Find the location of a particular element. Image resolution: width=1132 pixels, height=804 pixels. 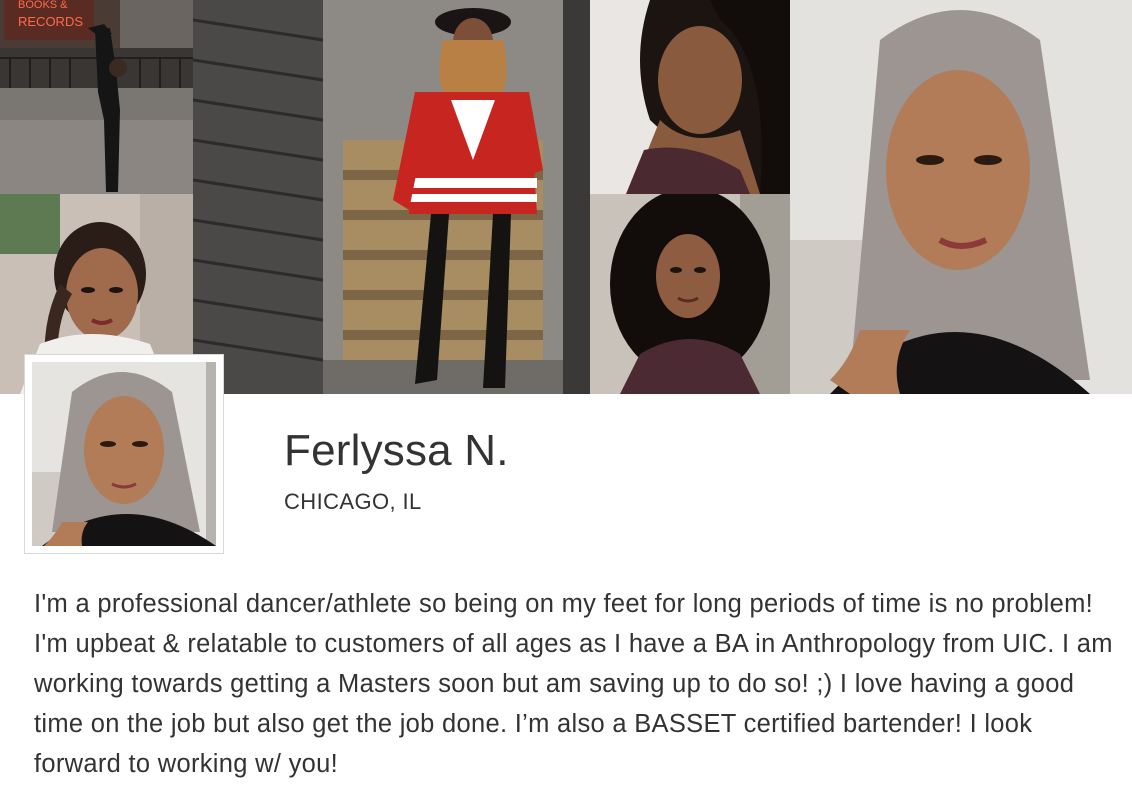

cover-photo-curly-hair is located at coordinates (690, 294).